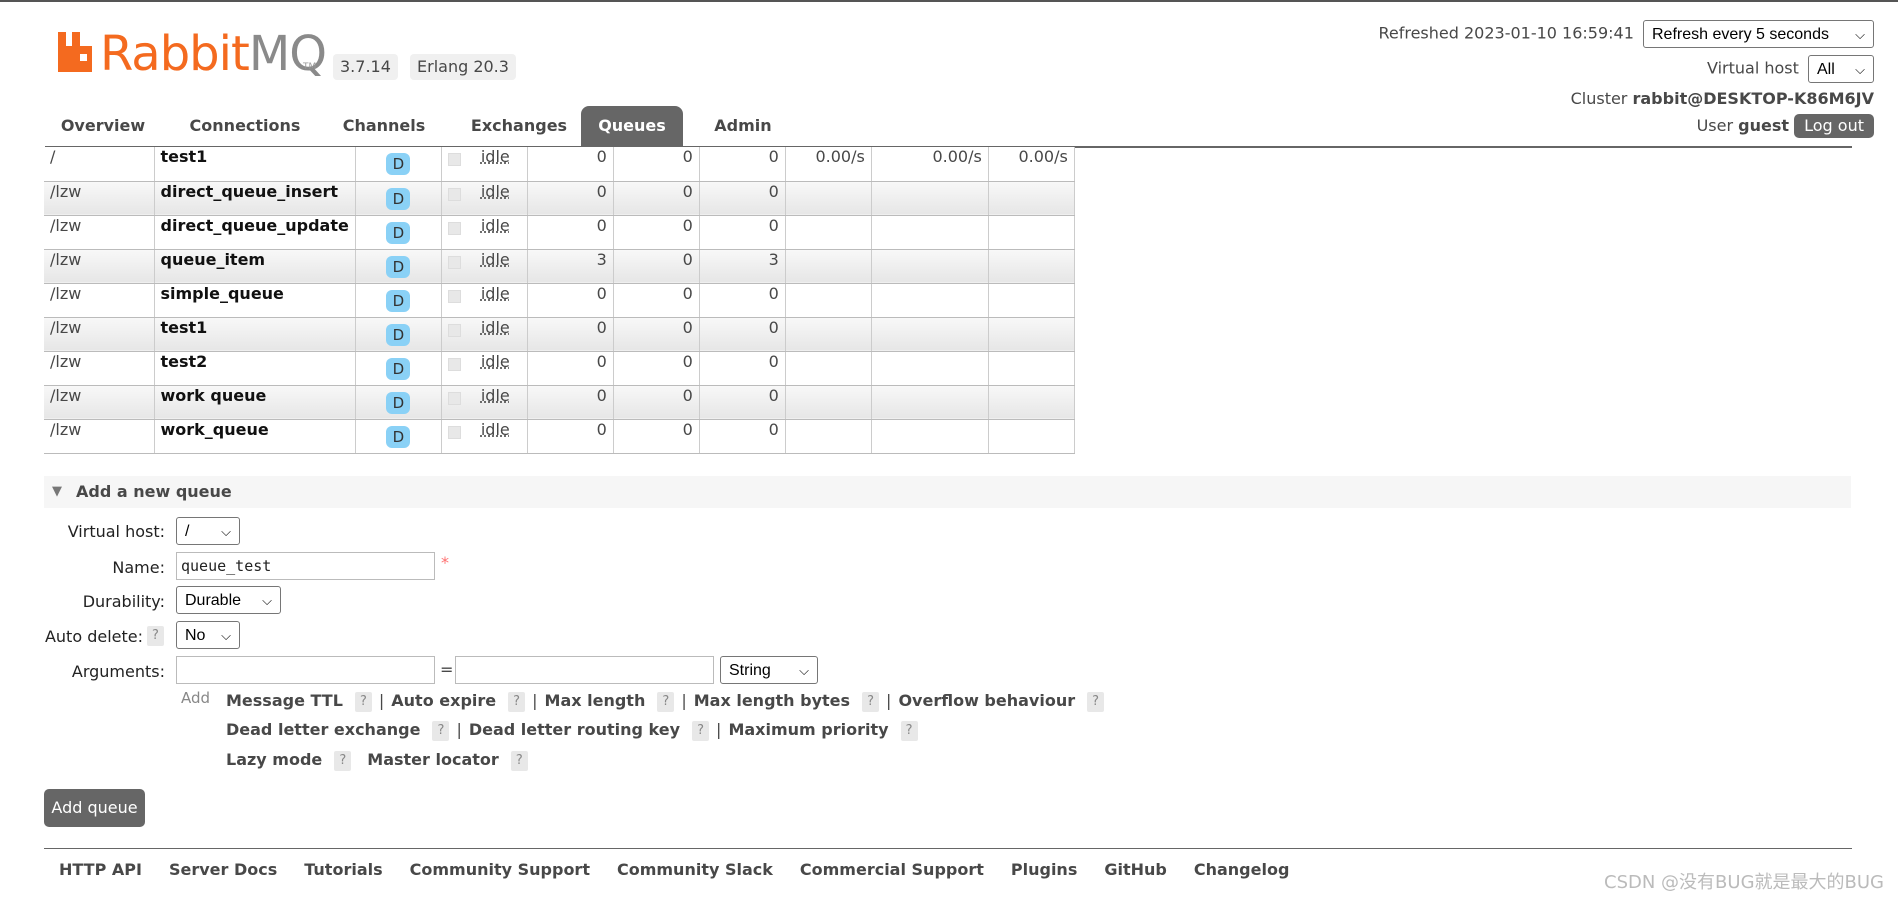 Image resolution: width=1898 pixels, height=901 pixels. I want to click on vhost-label: Virtual host, so click(1753, 68).